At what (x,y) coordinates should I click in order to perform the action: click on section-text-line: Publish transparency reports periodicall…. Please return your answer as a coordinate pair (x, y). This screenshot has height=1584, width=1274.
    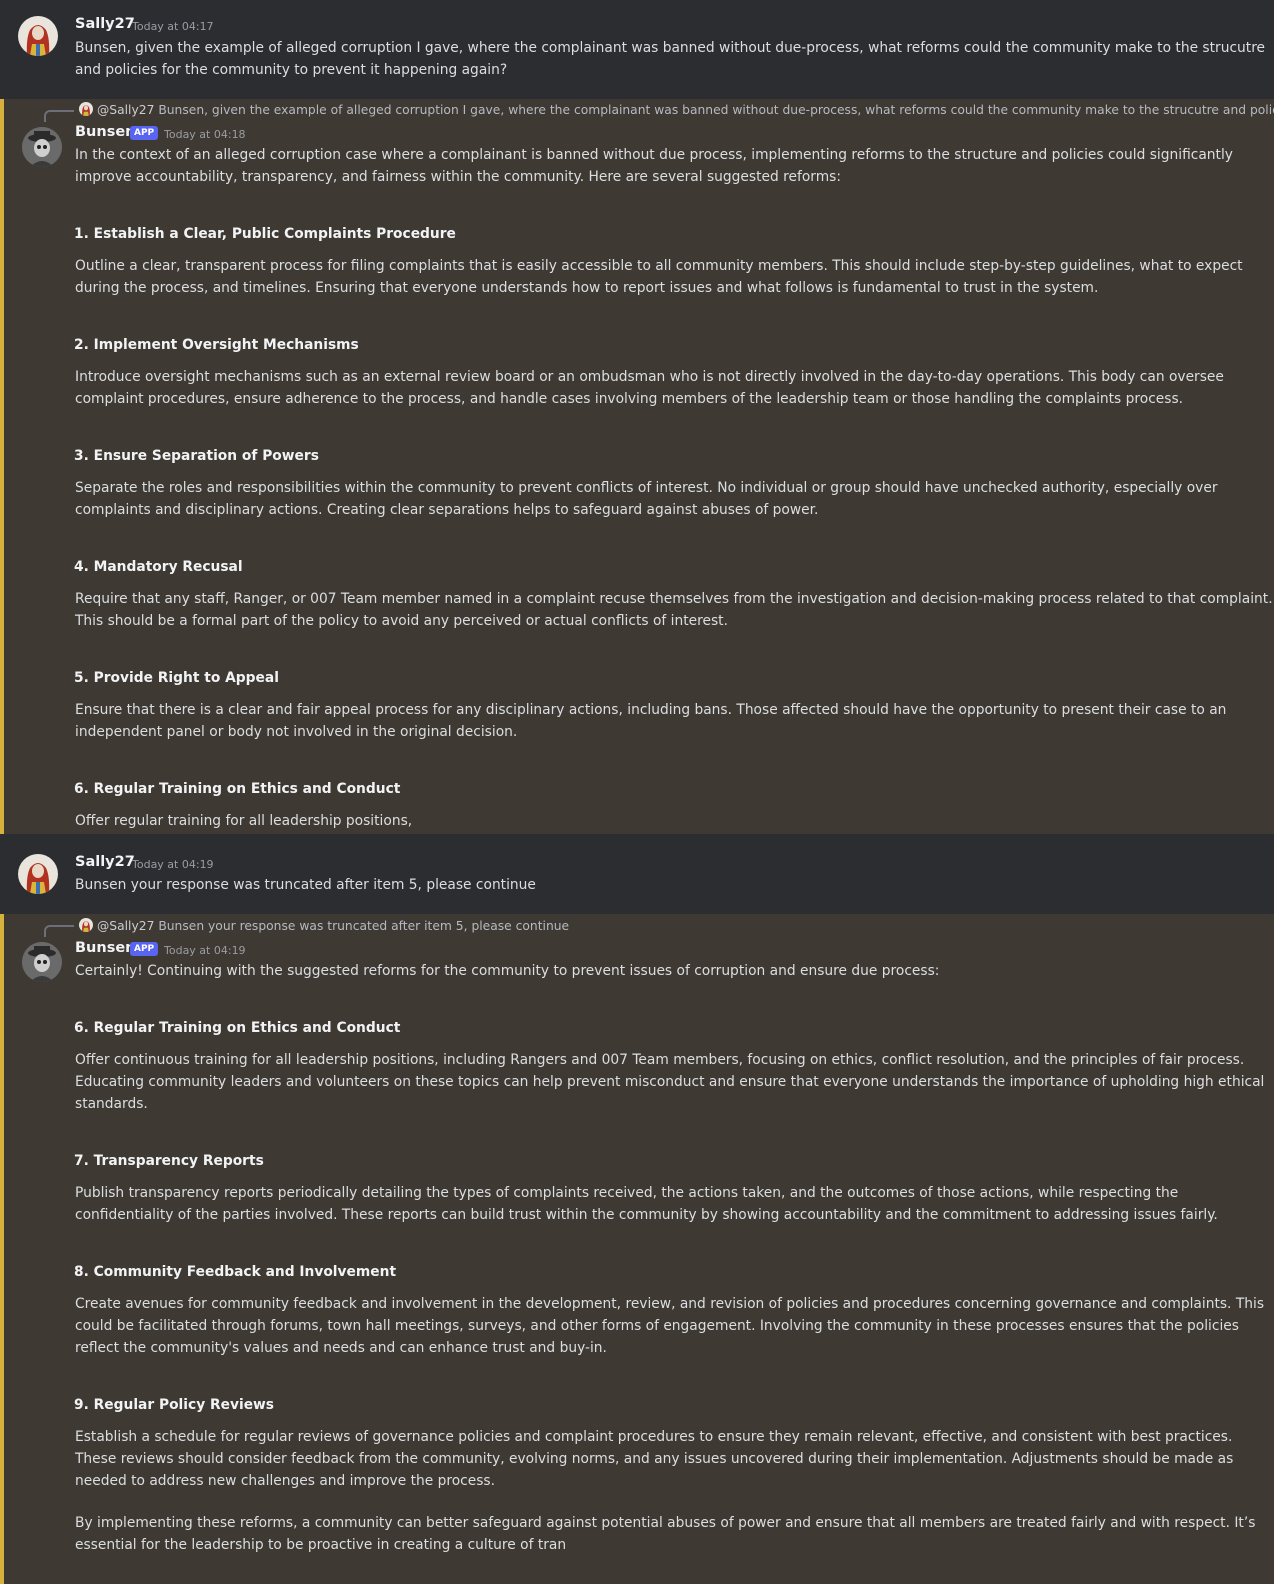
    Looking at the image, I should click on (627, 1193).